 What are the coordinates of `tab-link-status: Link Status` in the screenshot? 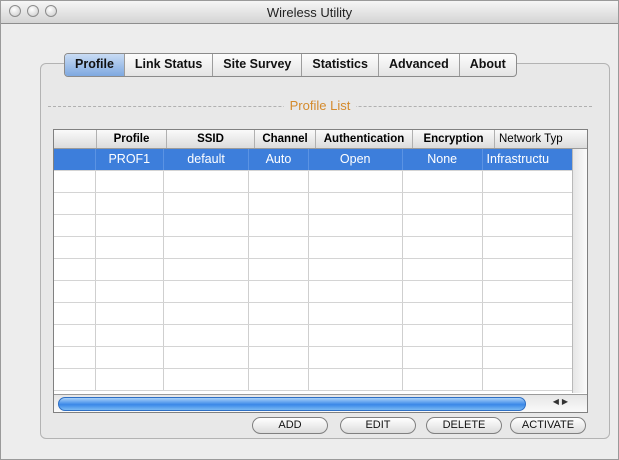 It's located at (169, 65).